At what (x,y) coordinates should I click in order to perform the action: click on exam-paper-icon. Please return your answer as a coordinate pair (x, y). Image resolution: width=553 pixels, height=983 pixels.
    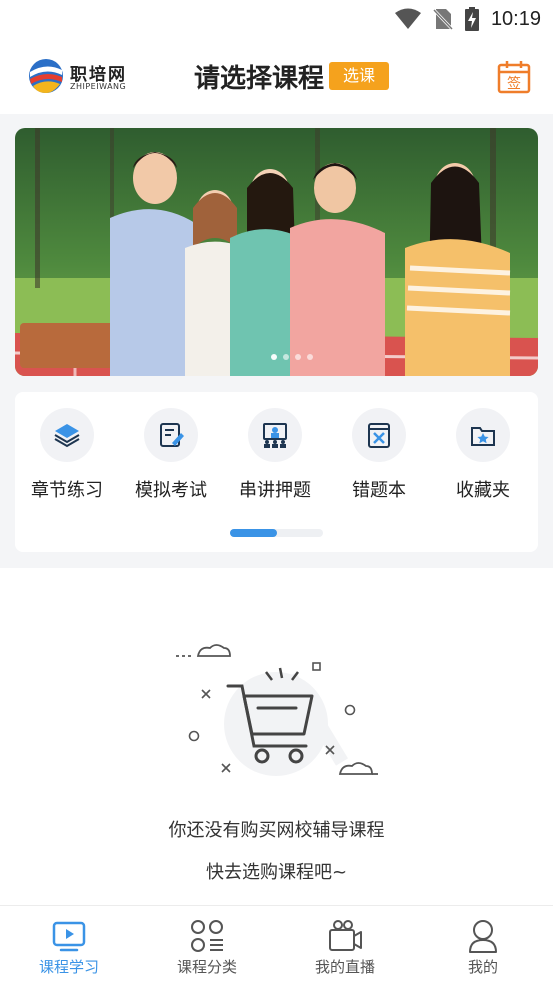
    Looking at the image, I should click on (172, 435).